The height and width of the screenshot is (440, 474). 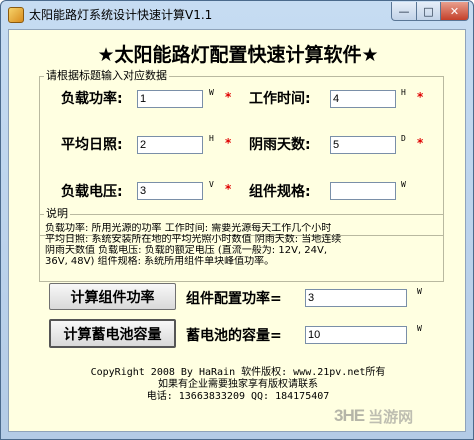 What do you see at coordinates (186, 250) in the screenshot?
I see `description-line: 阴雨天数值 负载电压: 负载的额定电压 (直流一般为: 12V, 24V,` at bounding box center [186, 250].